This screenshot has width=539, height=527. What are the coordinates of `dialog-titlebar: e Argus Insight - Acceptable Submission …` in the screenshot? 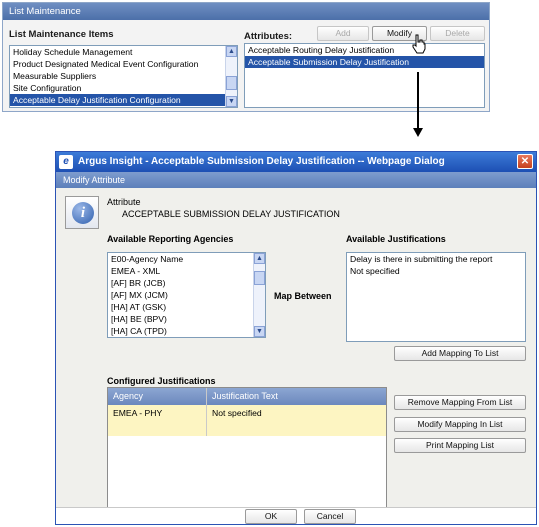 It's located at (296, 162).